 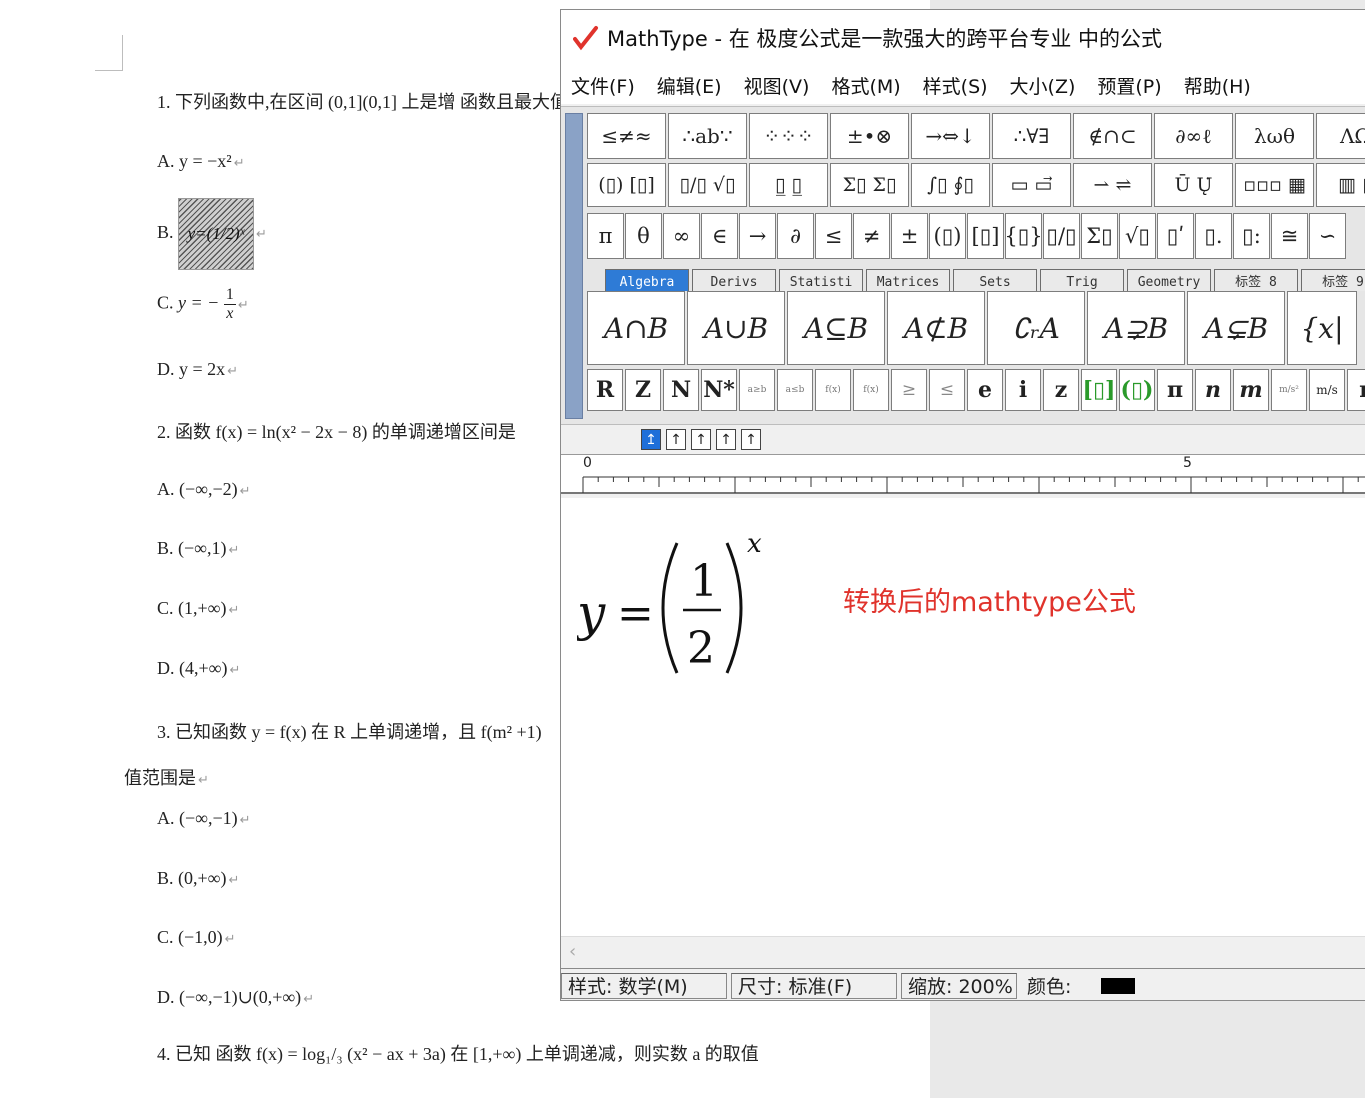 What do you see at coordinates (1023, 236) in the screenshot?
I see `braces-template-button: {▯}` at bounding box center [1023, 236].